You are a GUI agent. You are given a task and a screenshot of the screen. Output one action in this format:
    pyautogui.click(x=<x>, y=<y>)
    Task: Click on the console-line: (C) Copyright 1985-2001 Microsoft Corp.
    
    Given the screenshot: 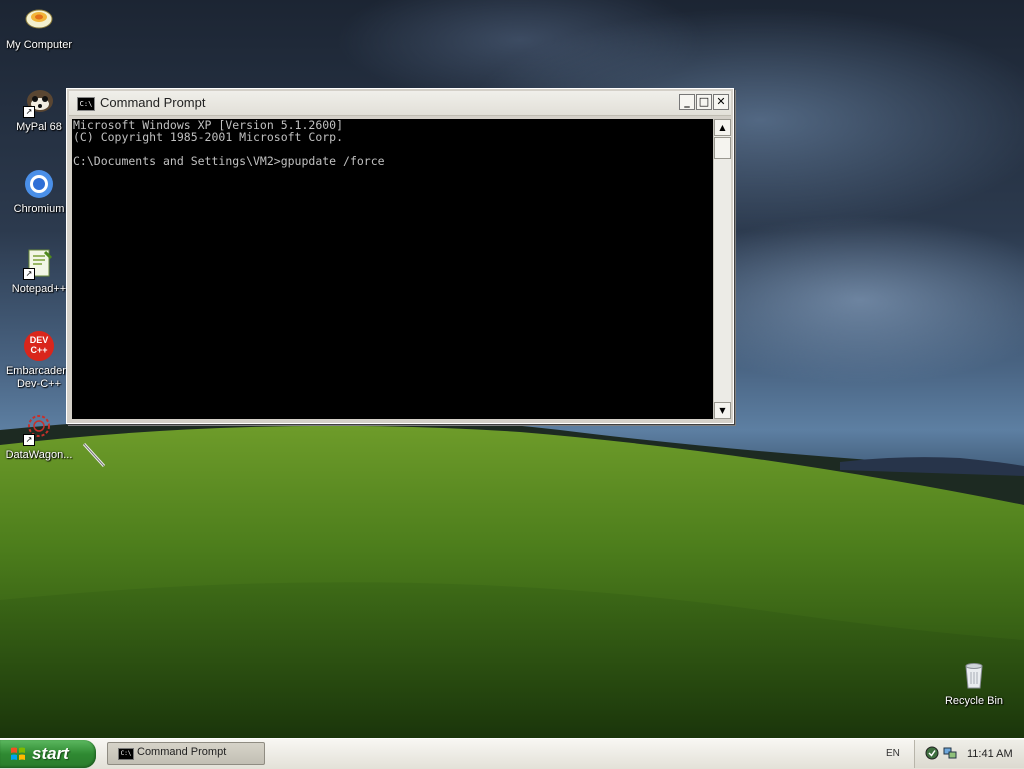 What is the action you would take?
    pyautogui.click(x=208, y=137)
    